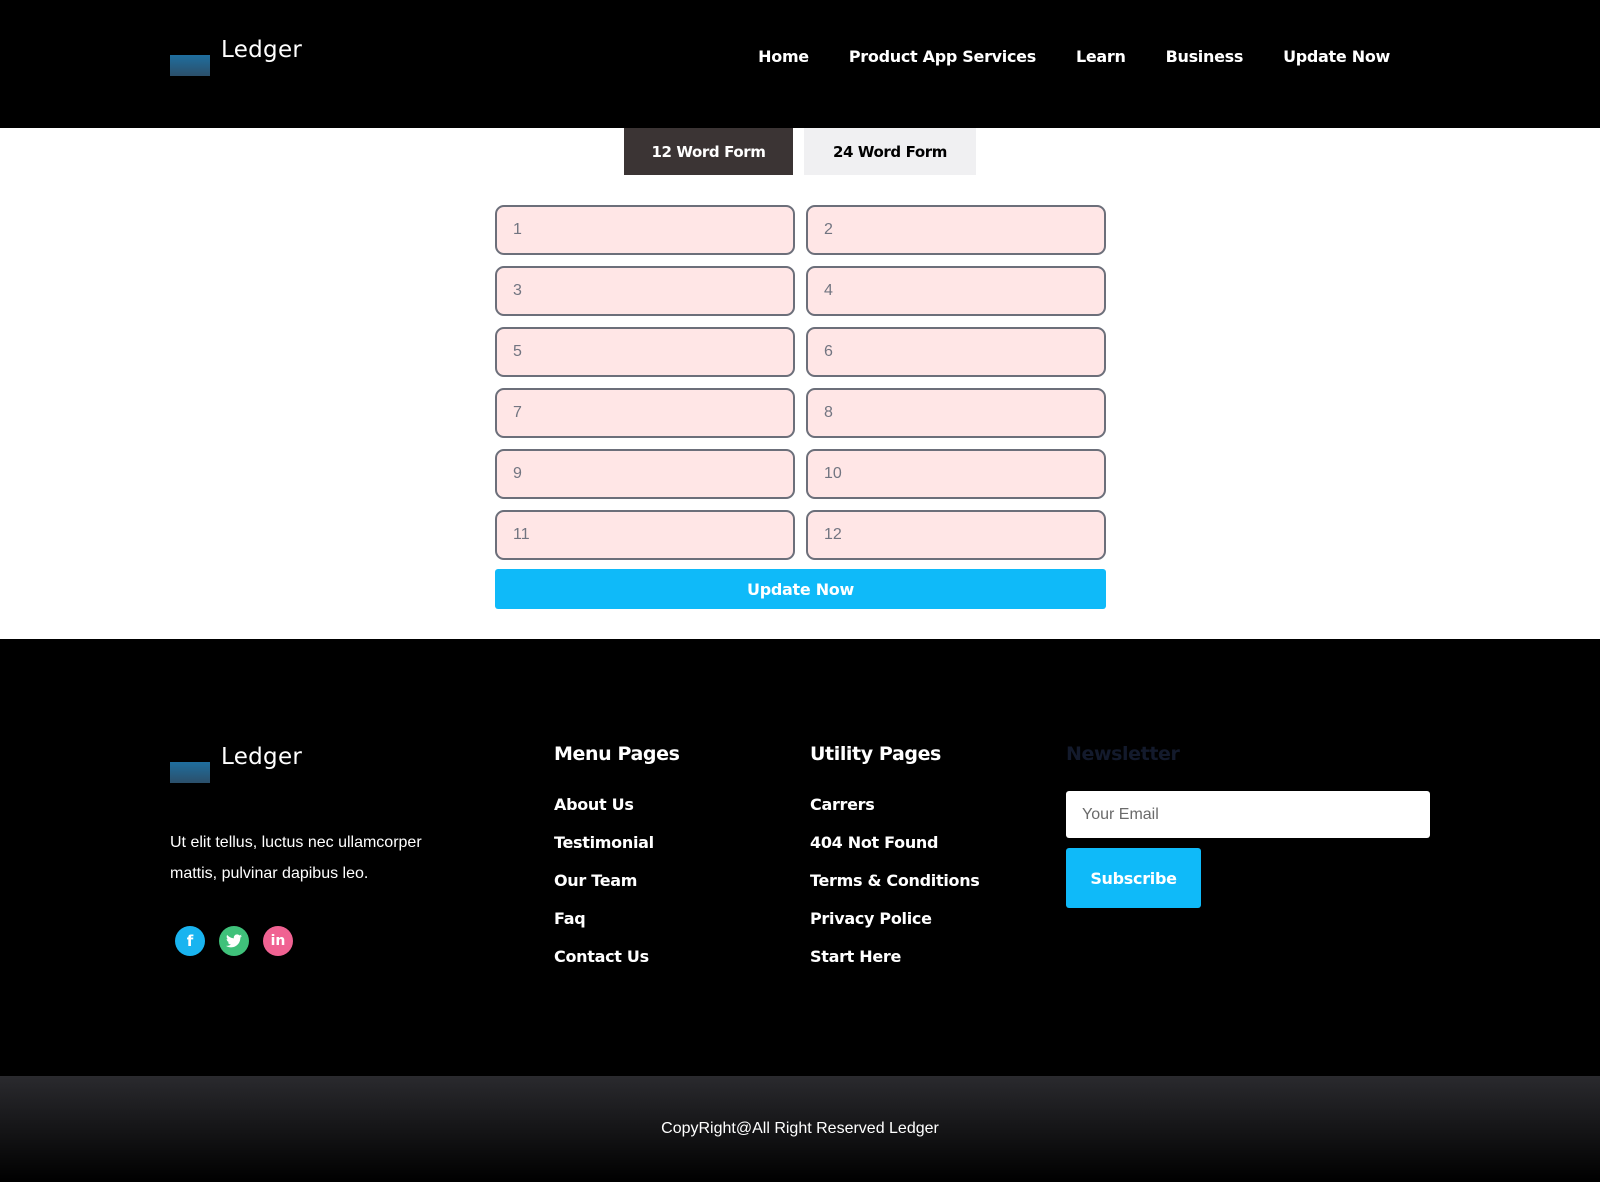 The image size is (1600, 1200). I want to click on header-logo: Ledger, so click(236, 56).